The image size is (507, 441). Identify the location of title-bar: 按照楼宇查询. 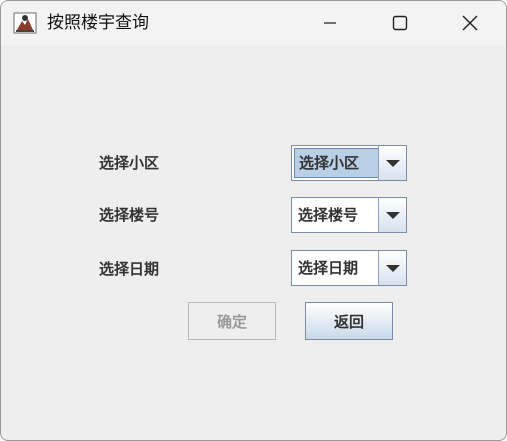
(253, 23).